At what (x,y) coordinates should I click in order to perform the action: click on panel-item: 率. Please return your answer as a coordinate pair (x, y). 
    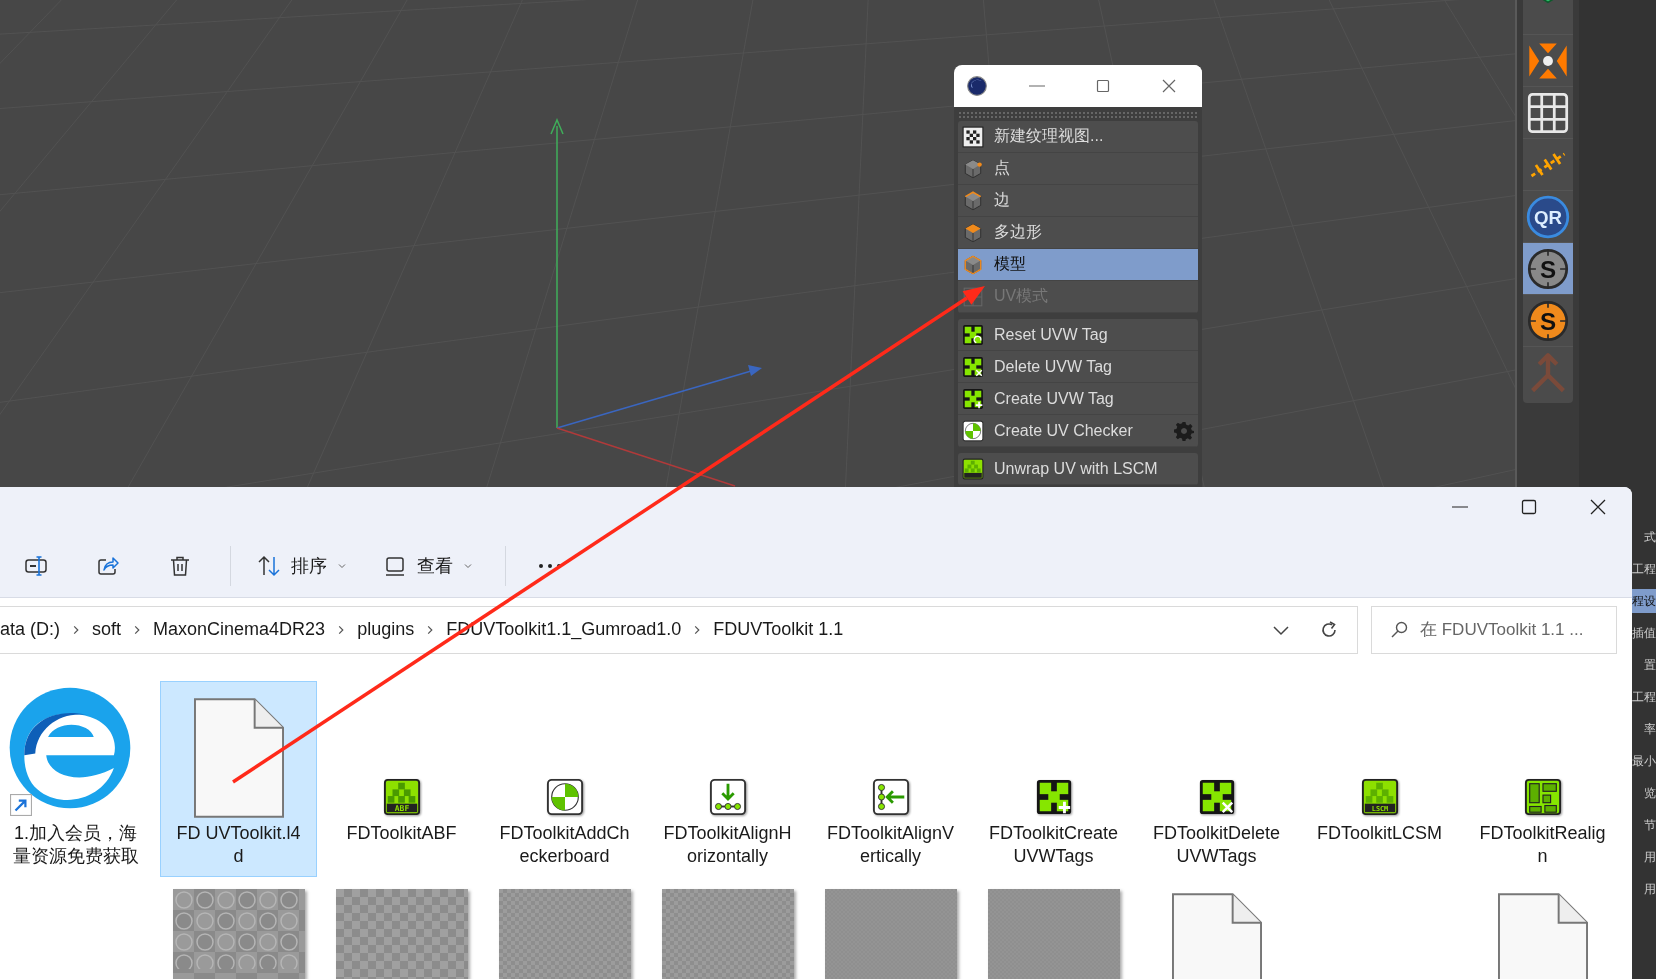
    Looking at the image, I should click on (1649, 729).